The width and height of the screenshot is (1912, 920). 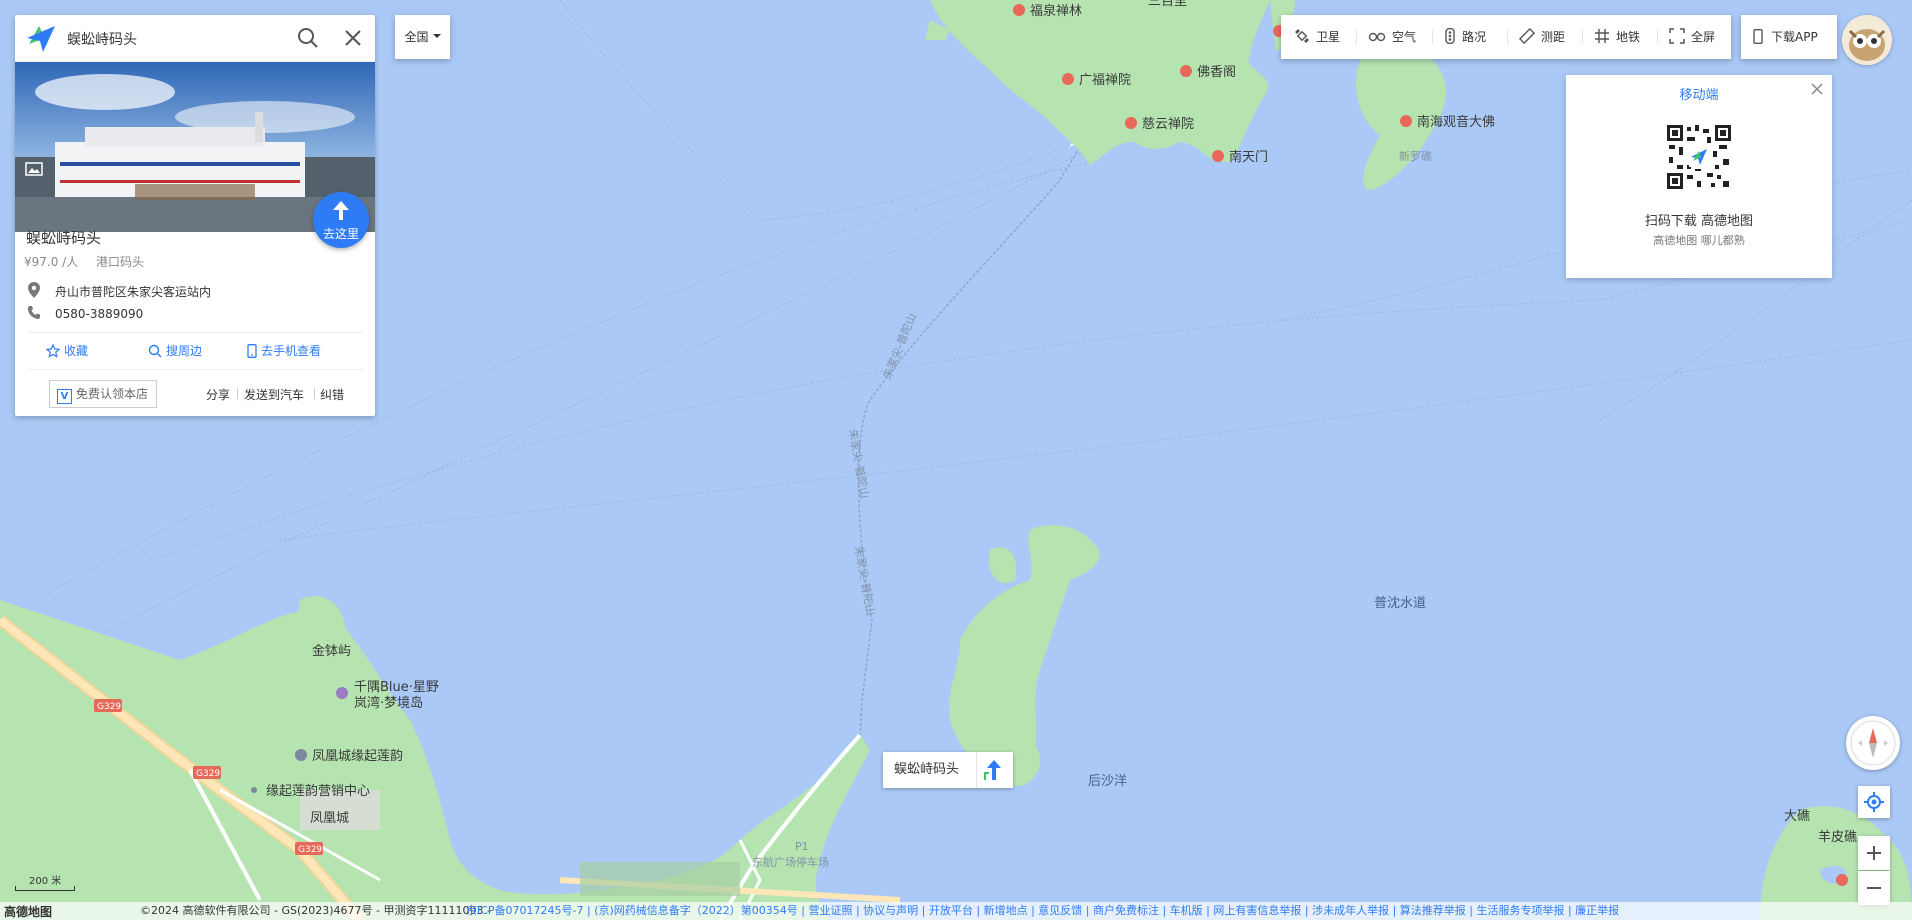 What do you see at coordinates (284, 350) in the screenshot?
I see `phone-view-button: 去手机查看` at bounding box center [284, 350].